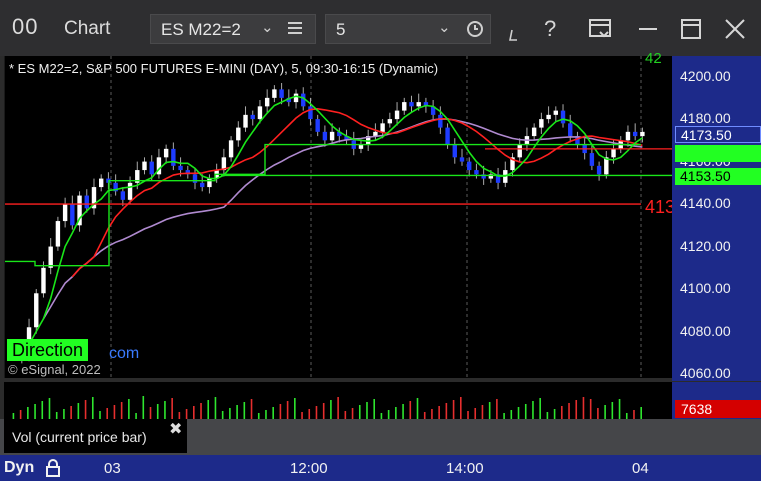 Image resolution: width=761 pixels, height=481 pixels. I want to click on draw-tool-icon, so click(514, 37).